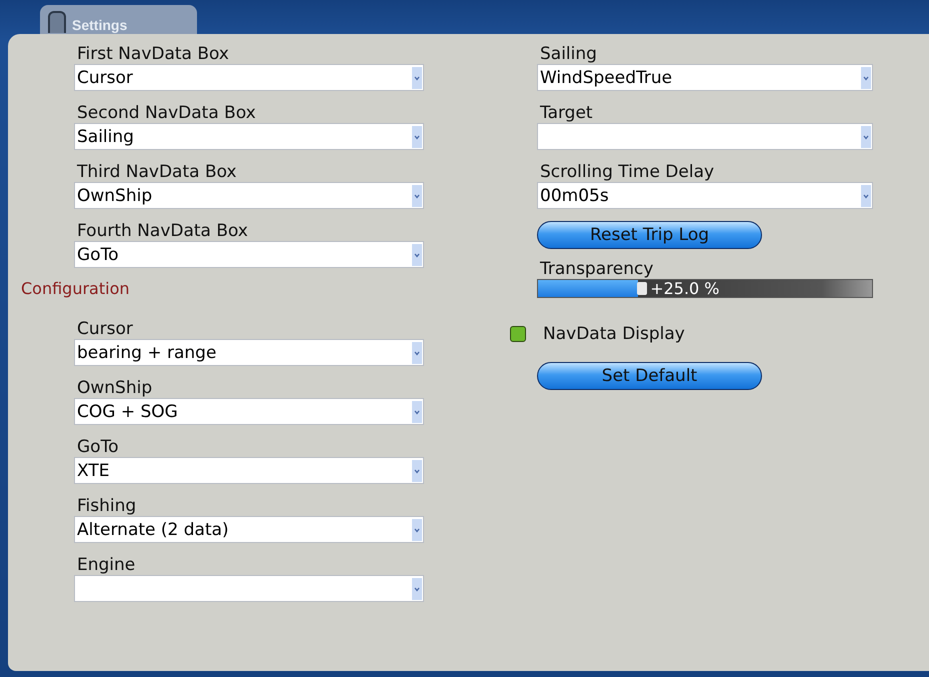  I want to click on field-label: GoTo, so click(97, 447).